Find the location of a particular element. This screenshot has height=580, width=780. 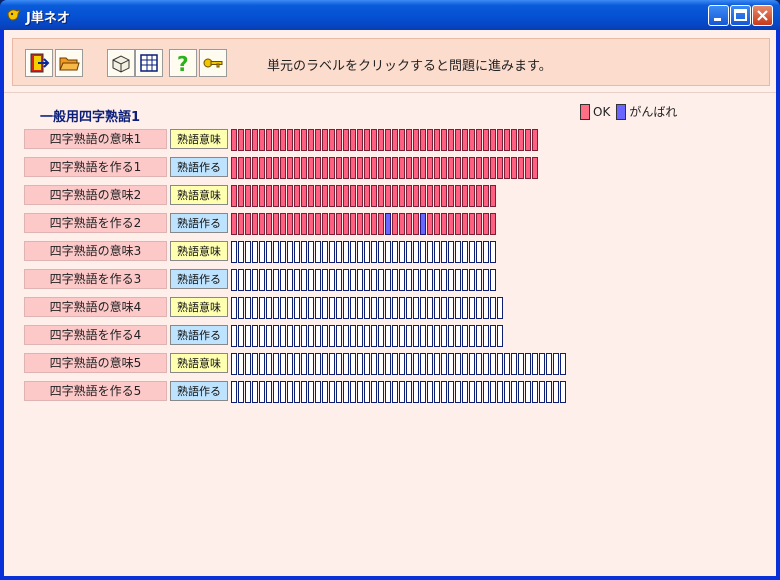

unit-label-button: 四字熟語を作る4 is located at coordinates (95, 335).